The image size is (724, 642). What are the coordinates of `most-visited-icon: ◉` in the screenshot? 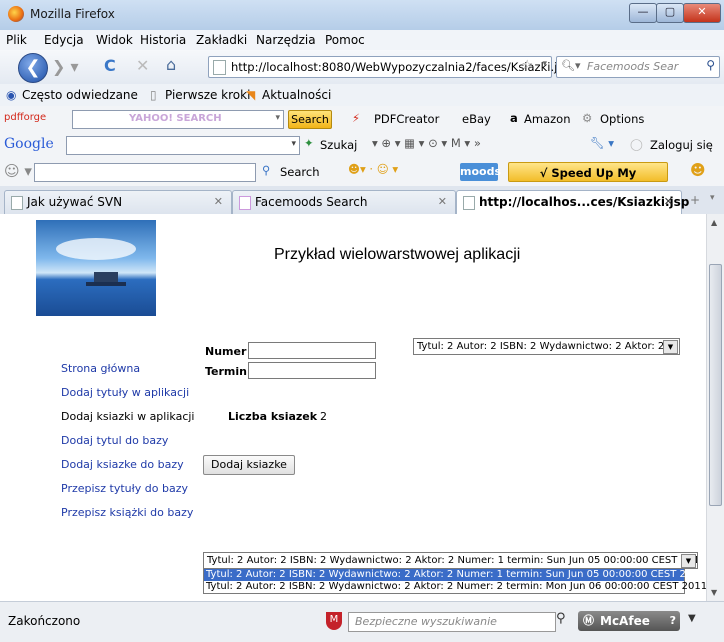 It's located at (11, 95).